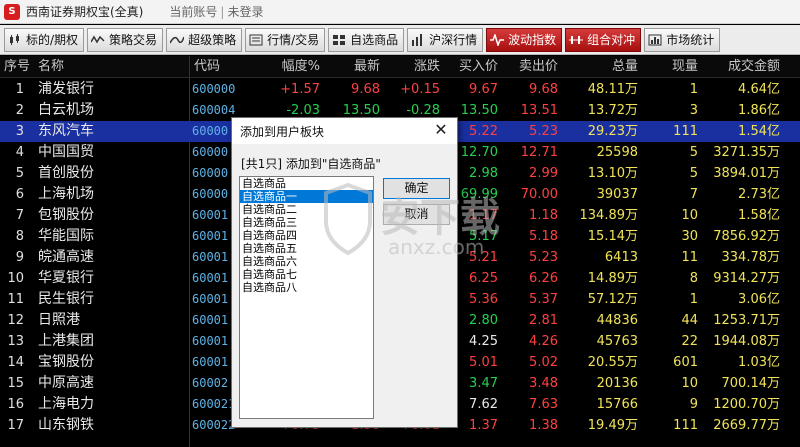 This screenshot has width=800, height=447. Describe the element at coordinates (66, 236) in the screenshot. I see `cell-name: 华能国际` at that location.